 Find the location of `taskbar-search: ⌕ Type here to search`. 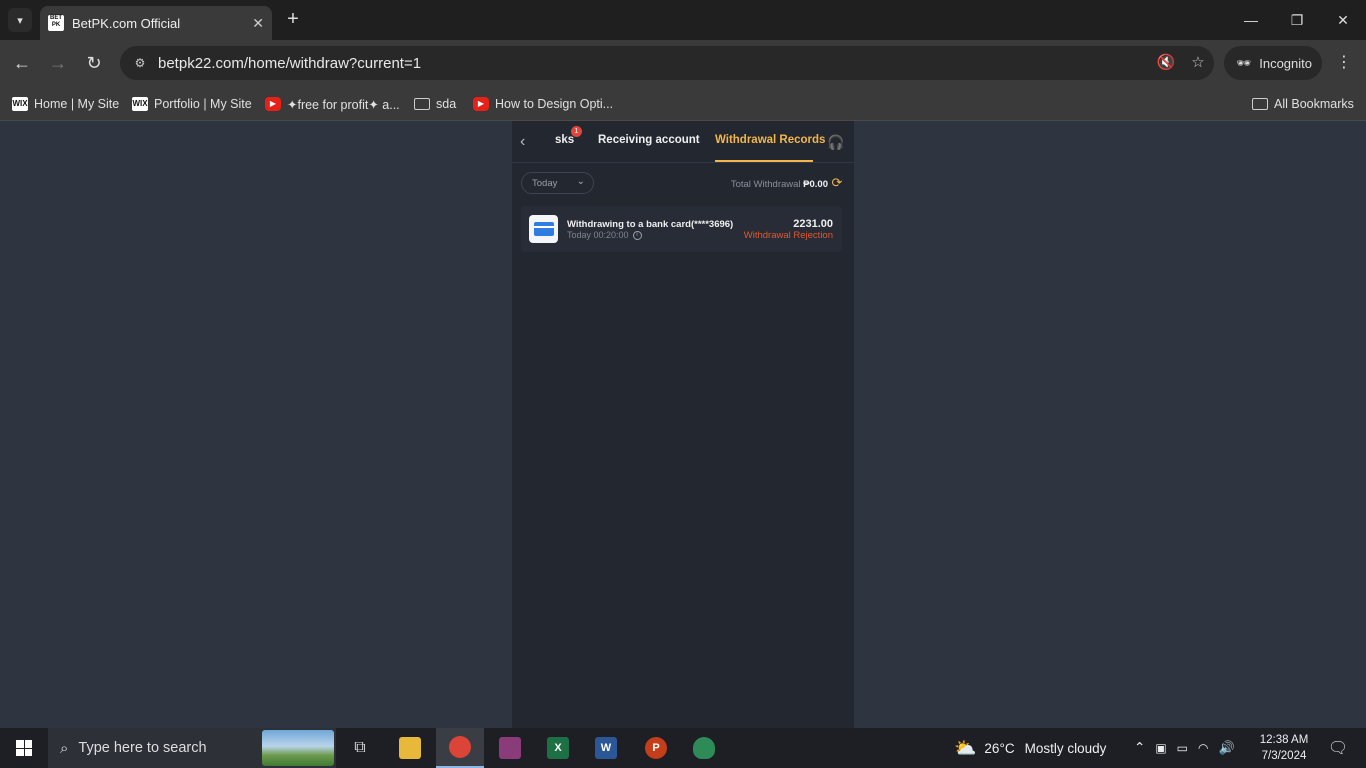

taskbar-search: ⌕ Type here to search is located at coordinates (192, 748).